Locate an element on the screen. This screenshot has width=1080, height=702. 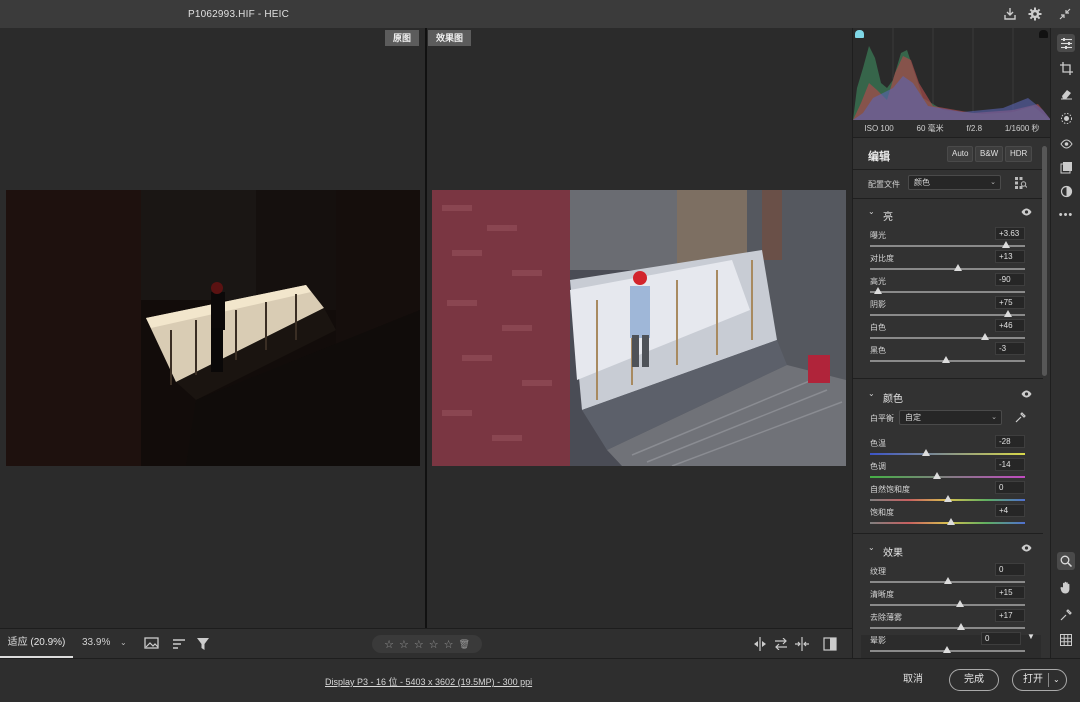
mask-icon is located at coordinates (1066, 118).